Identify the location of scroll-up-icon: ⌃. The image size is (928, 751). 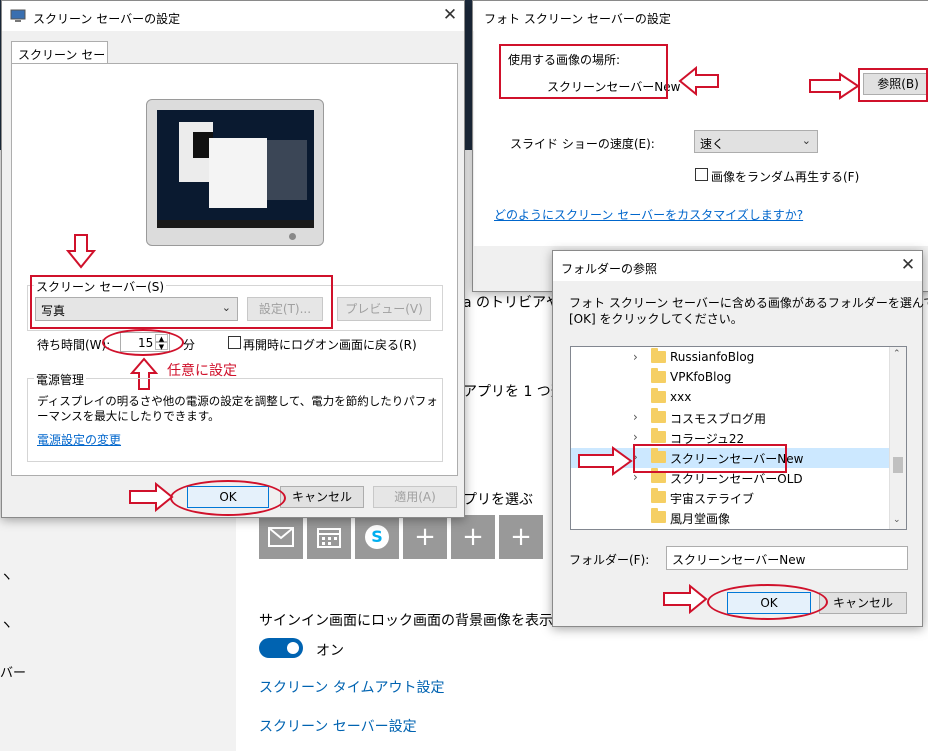
(897, 354).